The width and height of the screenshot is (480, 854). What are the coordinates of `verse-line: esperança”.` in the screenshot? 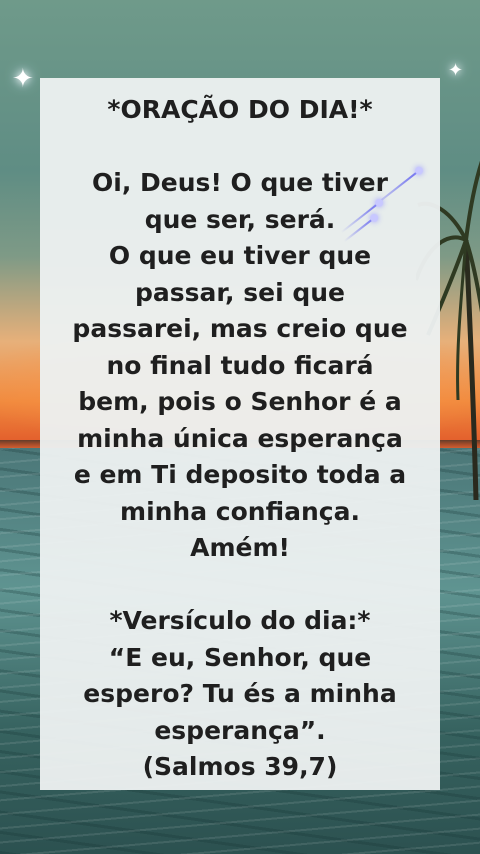 It's located at (240, 730).